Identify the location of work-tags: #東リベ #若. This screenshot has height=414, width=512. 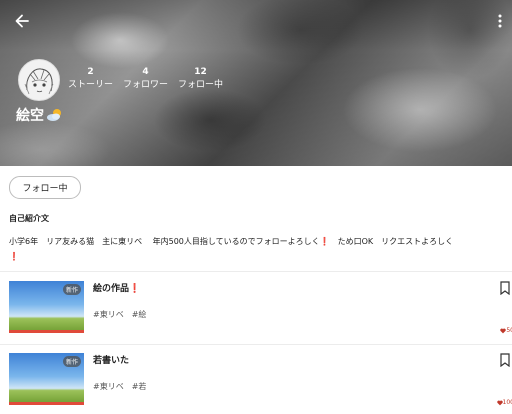
(123, 386).